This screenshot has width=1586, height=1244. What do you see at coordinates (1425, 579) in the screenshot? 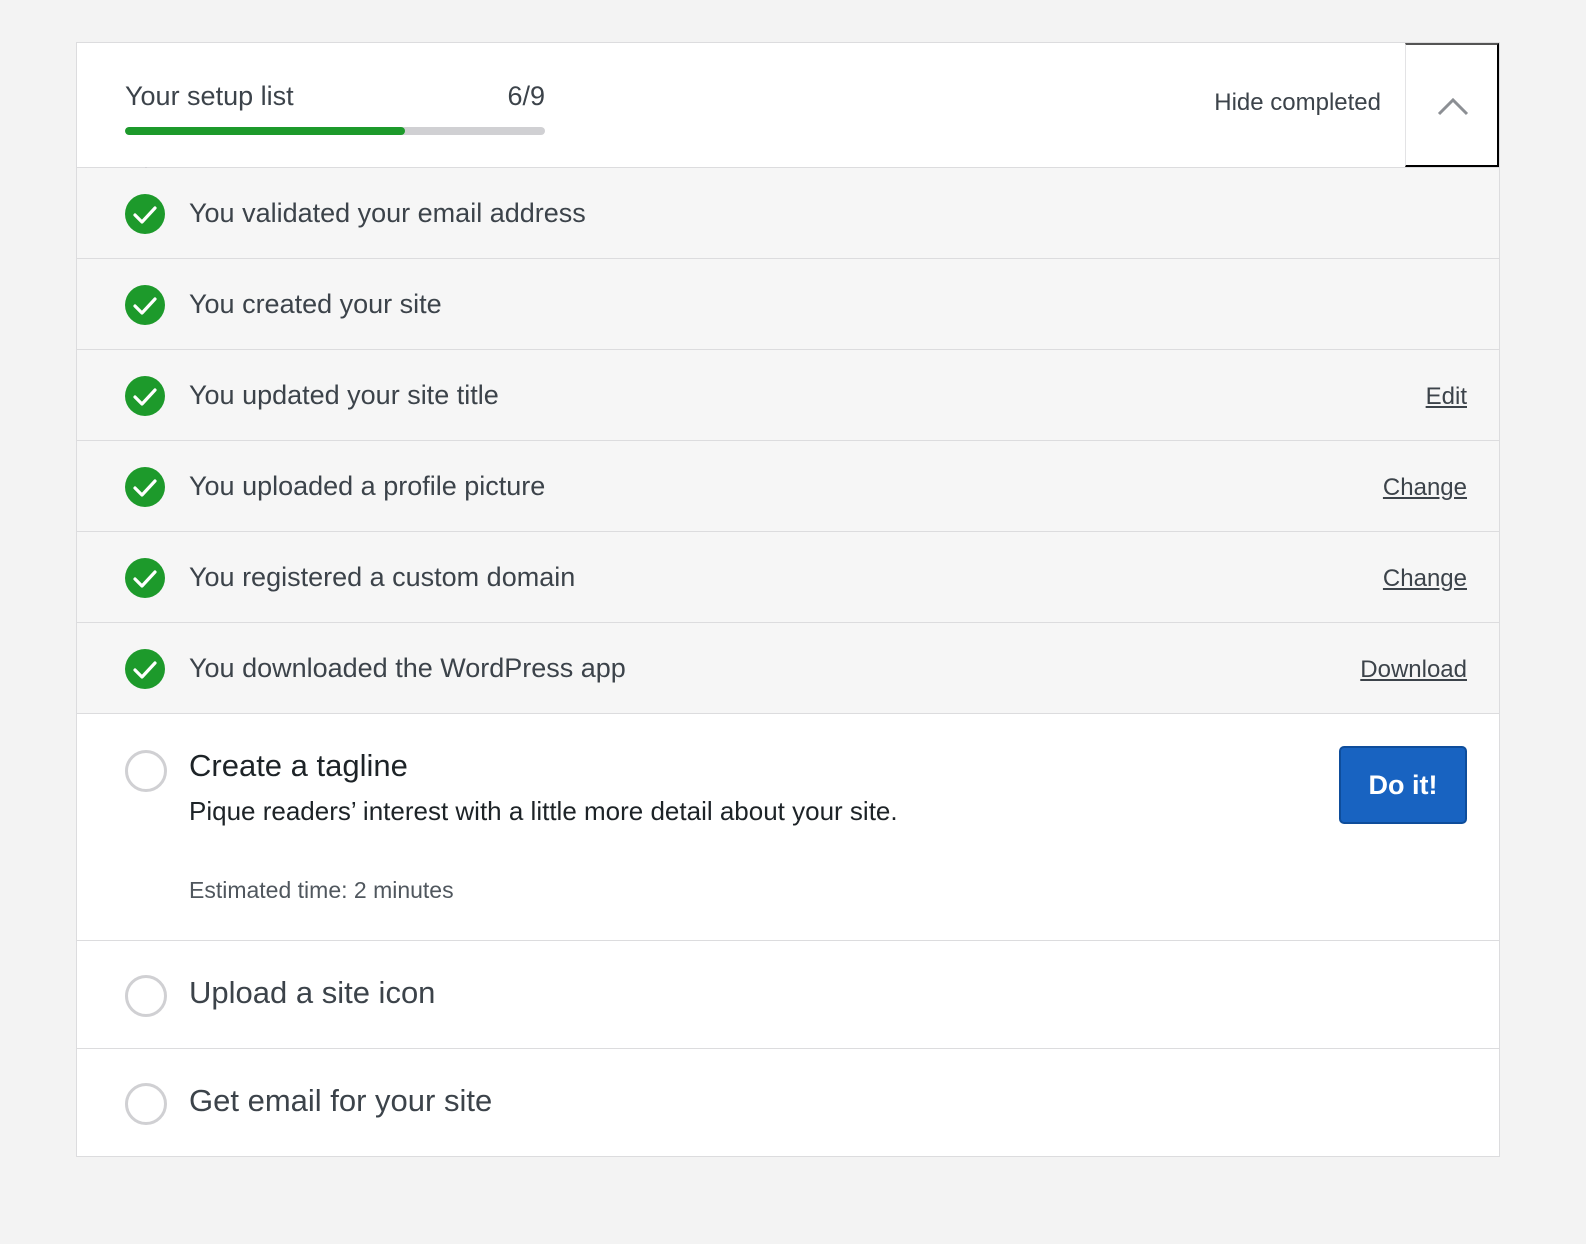
I see `change-domain-link: Change` at bounding box center [1425, 579].